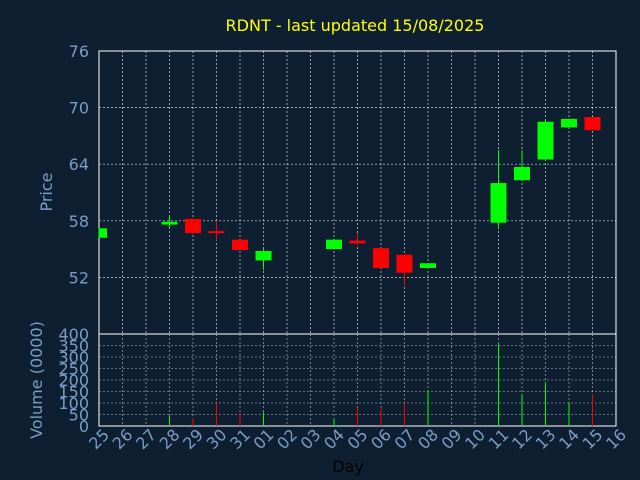 The image size is (640, 480). What do you see at coordinates (46, 191) in the screenshot?
I see `price-axis-label: Price` at bounding box center [46, 191].